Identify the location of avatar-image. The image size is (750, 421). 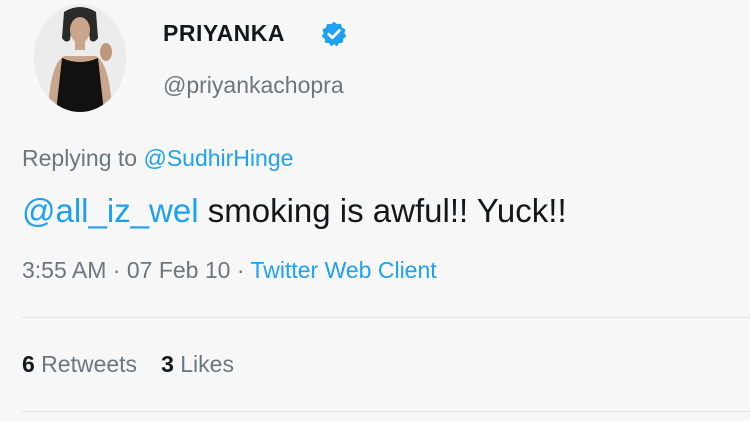
(80, 58).